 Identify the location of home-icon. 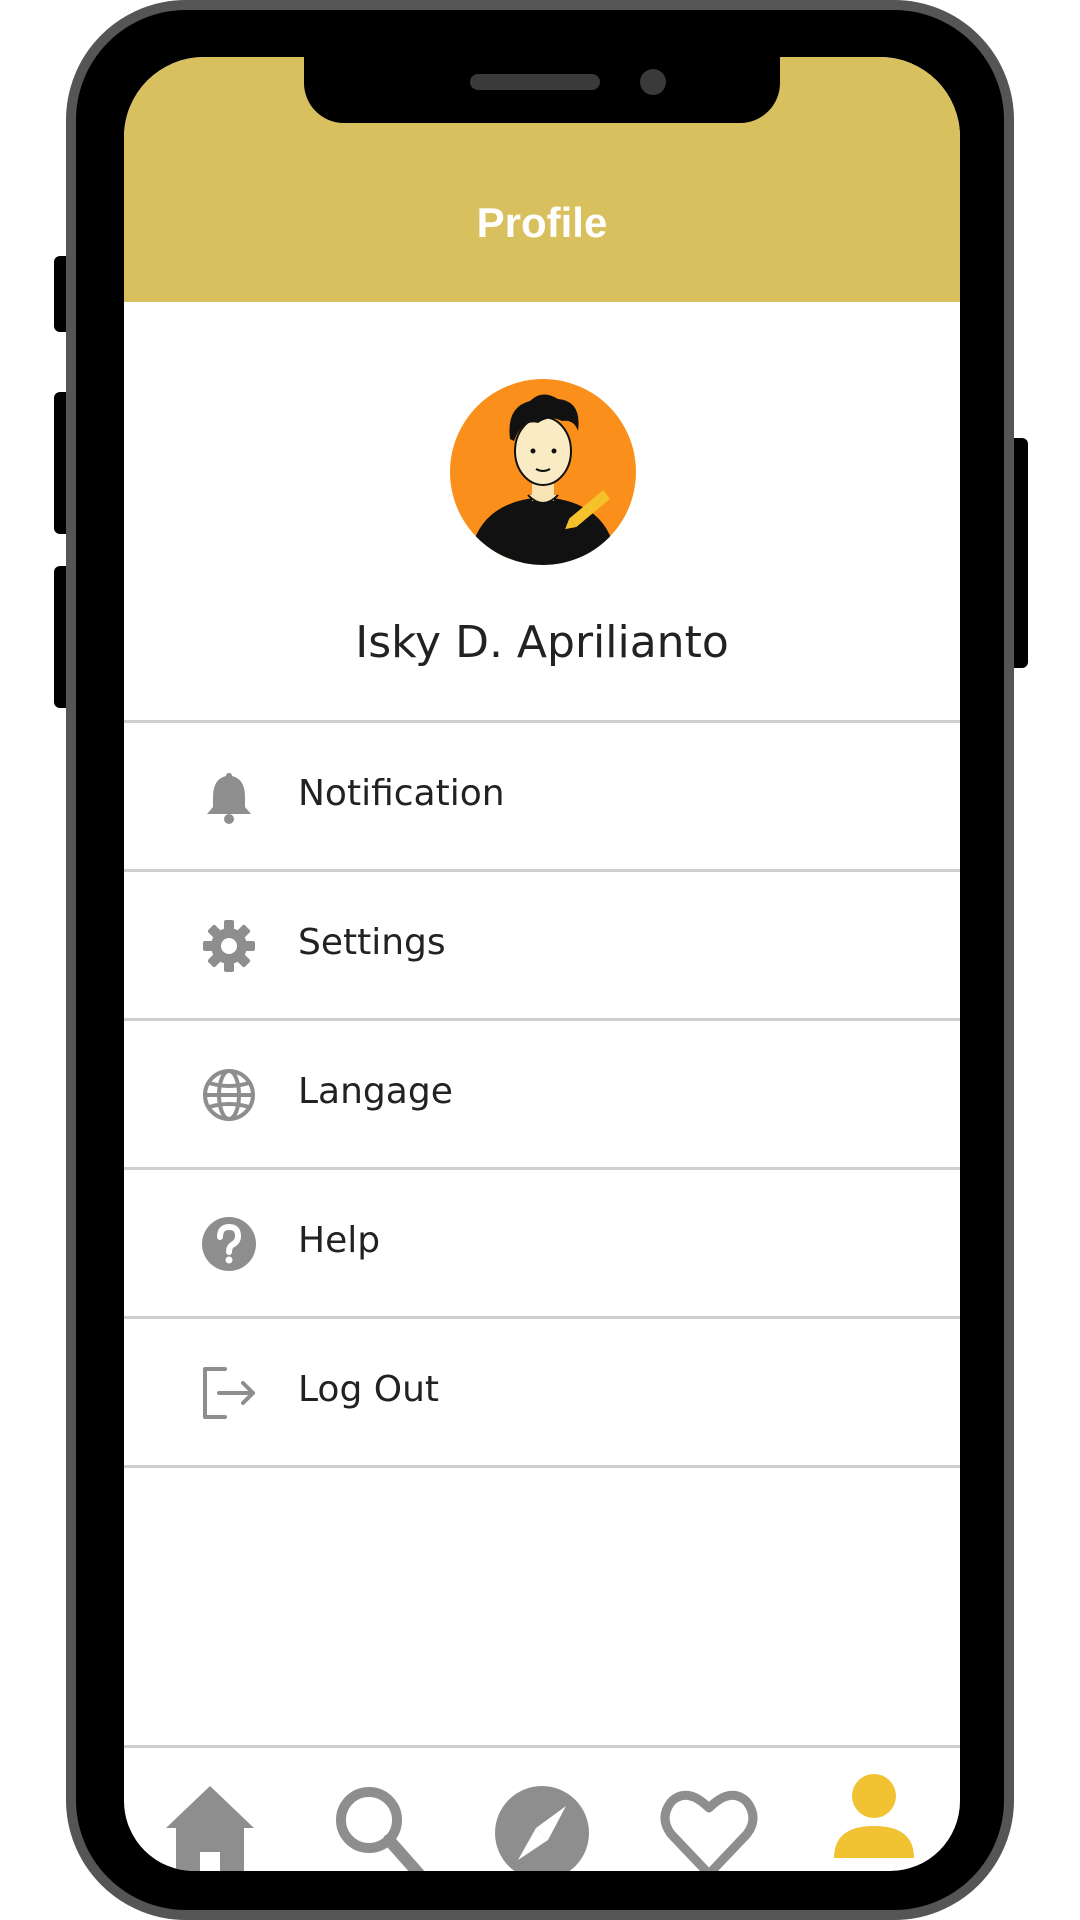
(210, 1824).